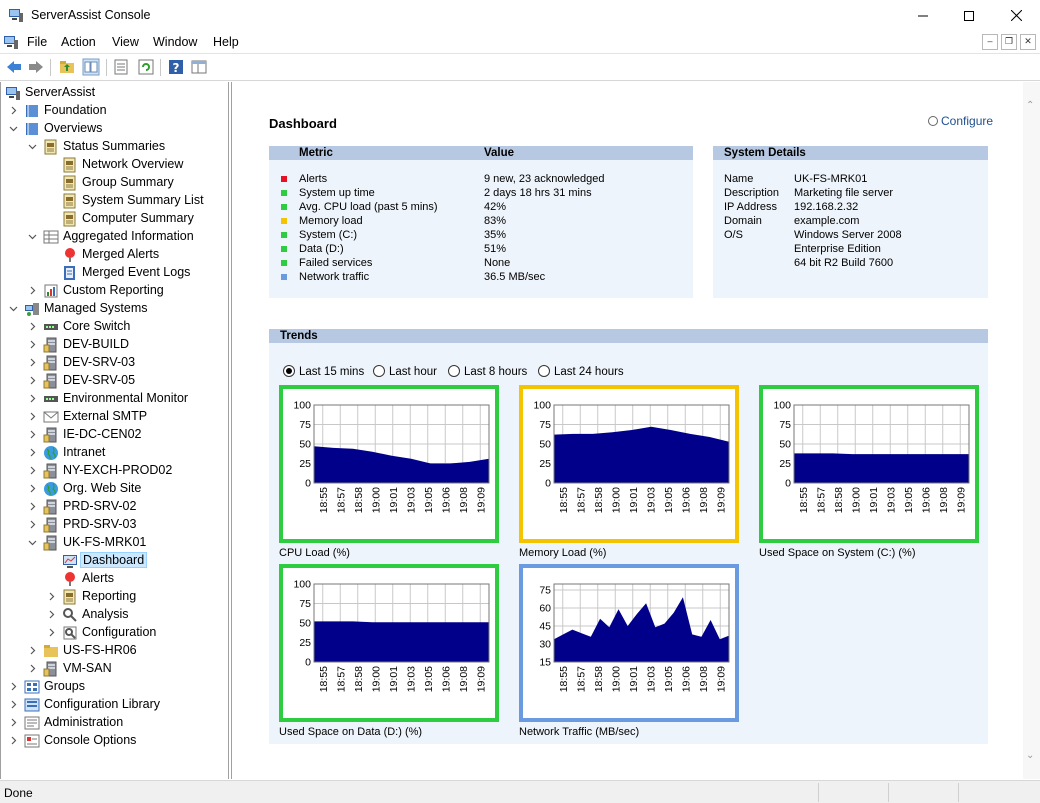  What do you see at coordinates (1009, 42) in the screenshot?
I see `mdi-restore-icon: ❐` at bounding box center [1009, 42].